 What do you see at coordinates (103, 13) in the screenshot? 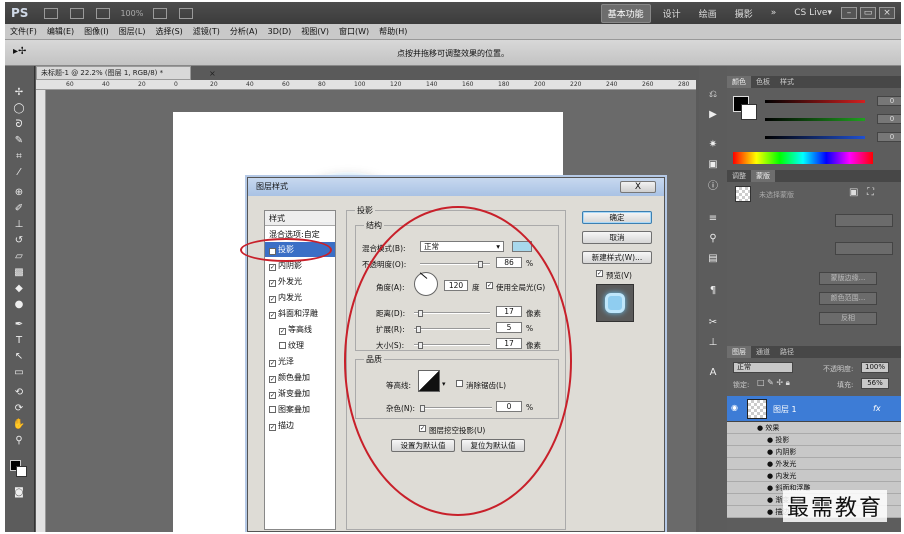
I see `view-extras-icon` at bounding box center [103, 13].